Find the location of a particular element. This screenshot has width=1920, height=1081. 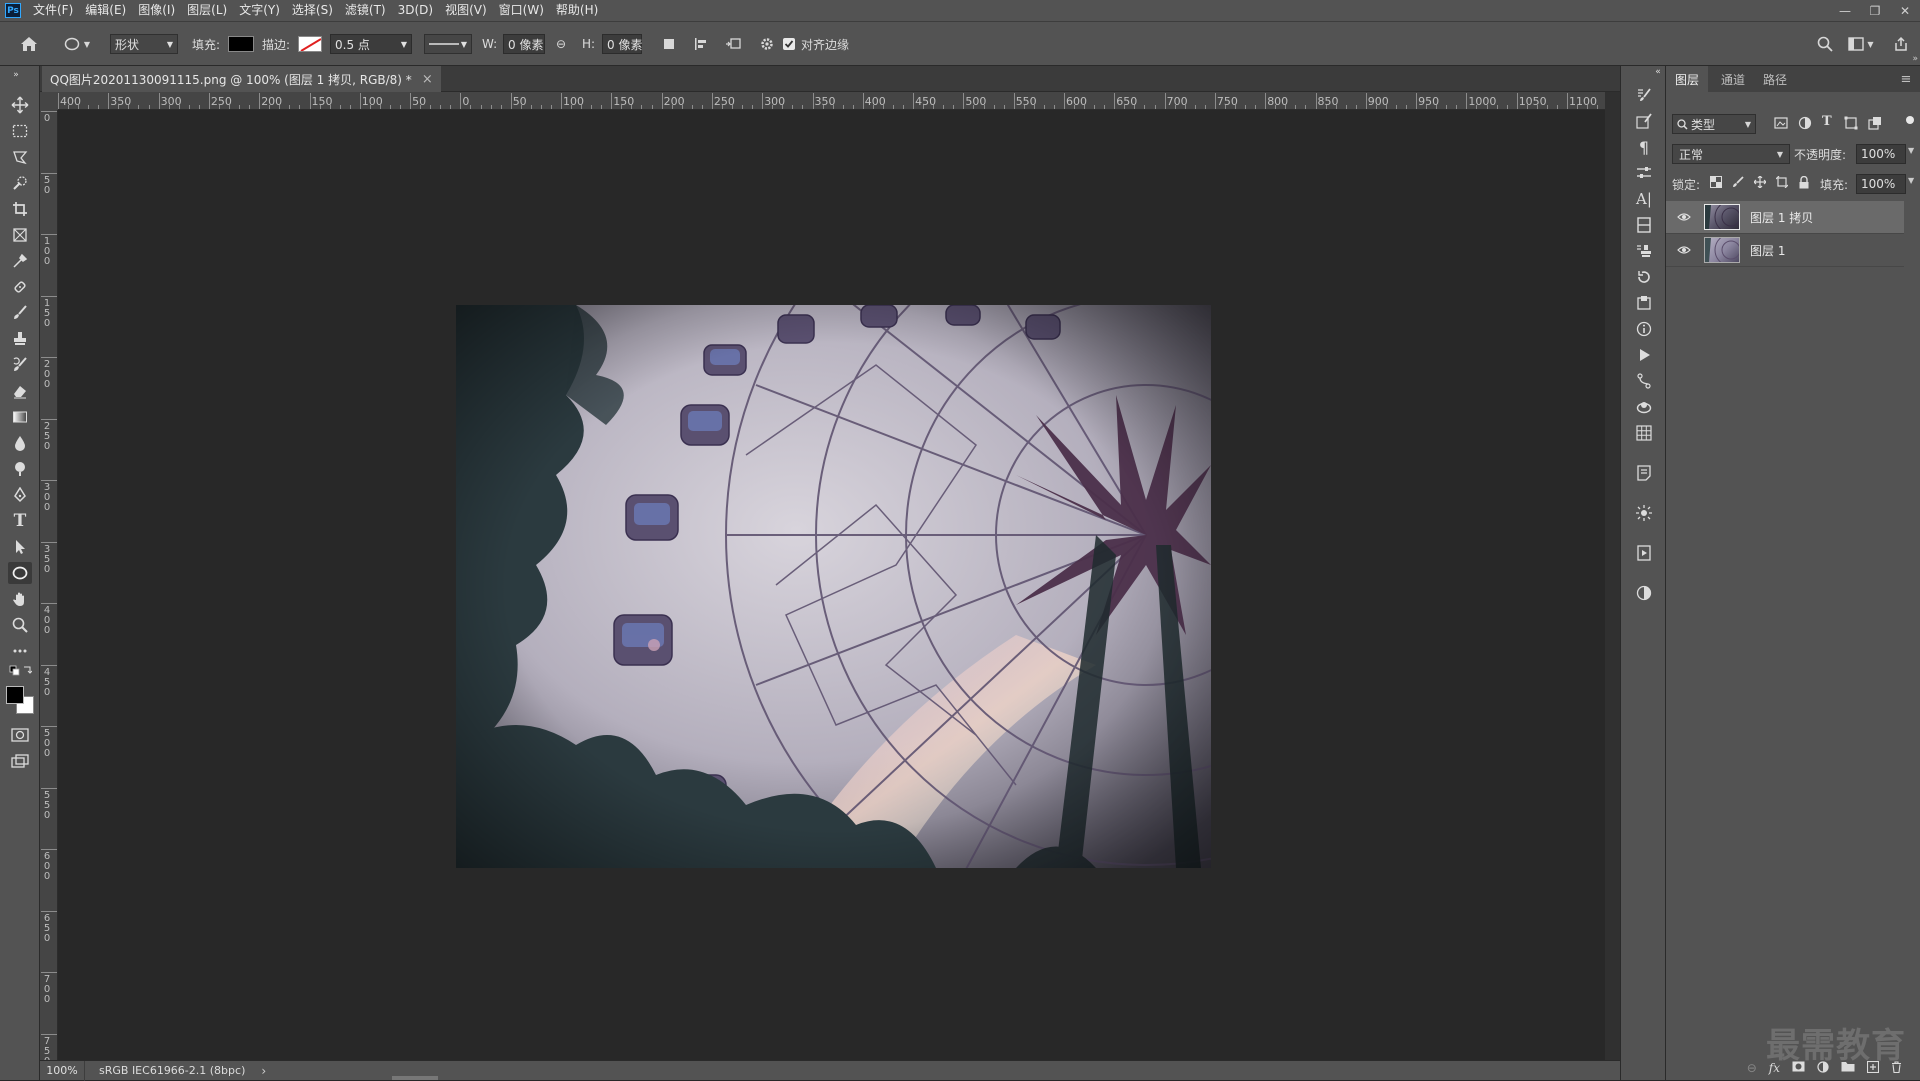

crop-tool-icon is located at coordinates (20, 209).